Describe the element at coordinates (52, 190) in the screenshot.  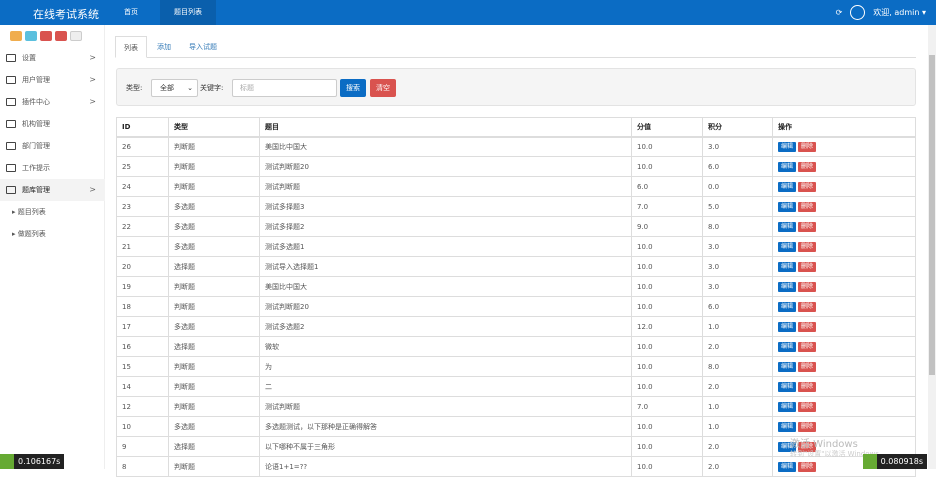
I see `sidebar-item-6: 题库管理 >` at that location.